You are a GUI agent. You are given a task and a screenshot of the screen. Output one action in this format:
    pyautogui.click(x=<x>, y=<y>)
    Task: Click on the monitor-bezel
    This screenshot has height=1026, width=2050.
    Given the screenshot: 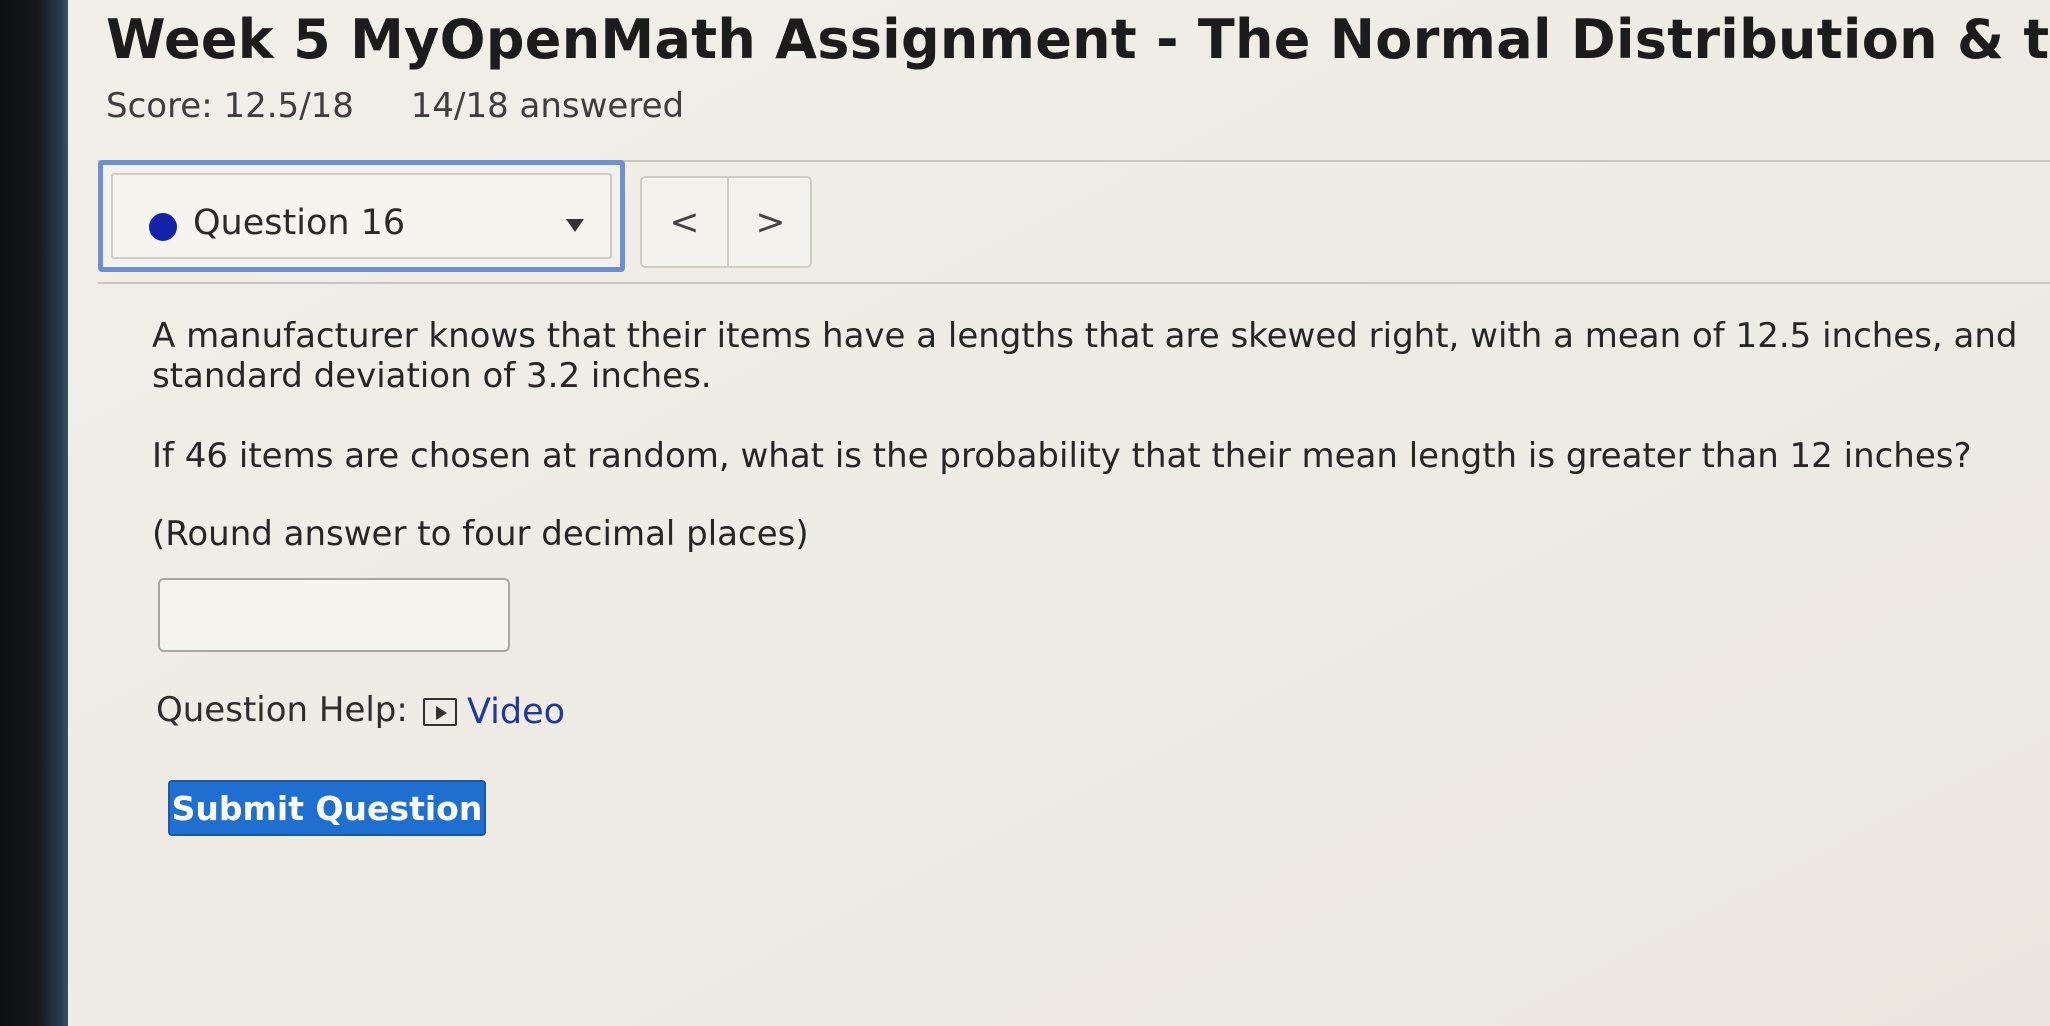 What is the action you would take?
    pyautogui.click(x=35, y=513)
    